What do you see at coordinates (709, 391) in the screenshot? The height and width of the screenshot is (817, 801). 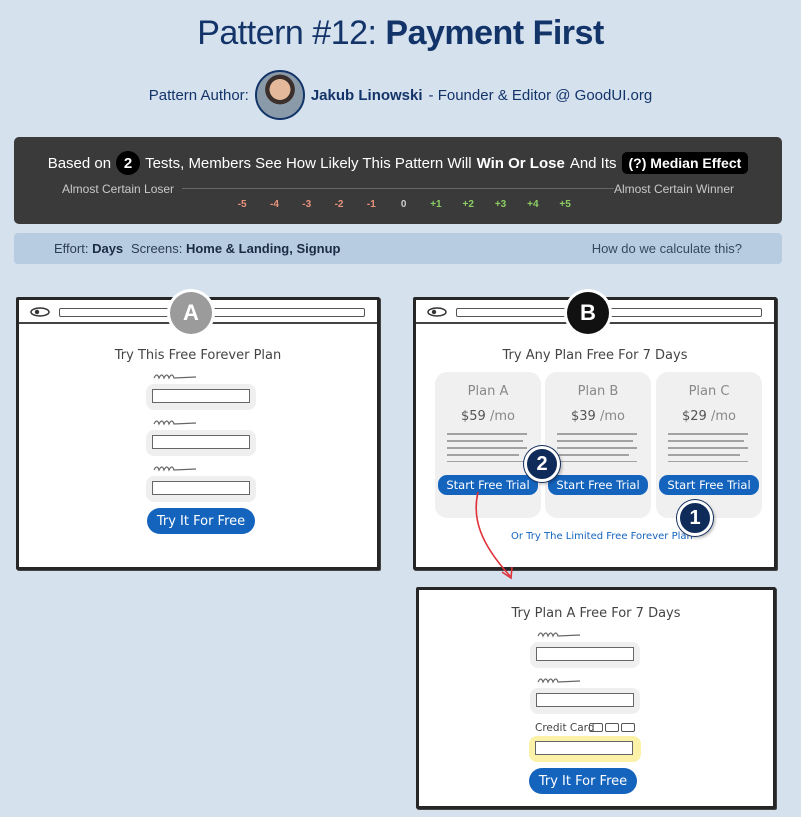 I see `plan-name: Plan C` at bounding box center [709, 391].